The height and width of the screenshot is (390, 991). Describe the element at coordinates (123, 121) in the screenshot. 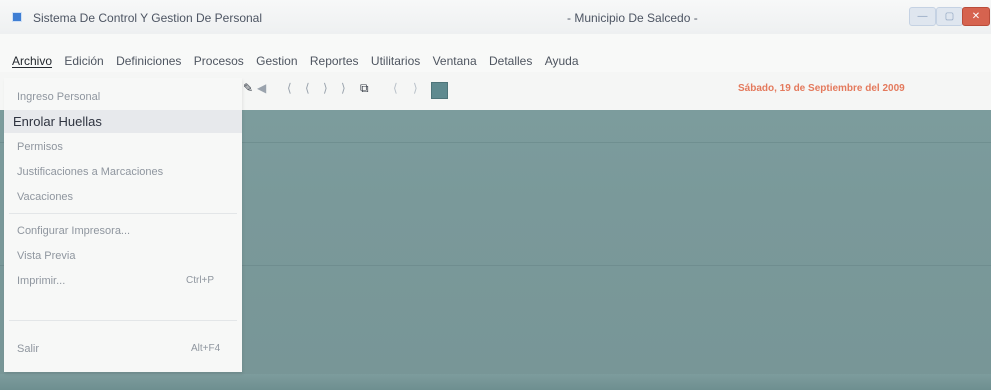

I see `menu-item-enrolar-huellas: Enrolar Huellas` at that location.